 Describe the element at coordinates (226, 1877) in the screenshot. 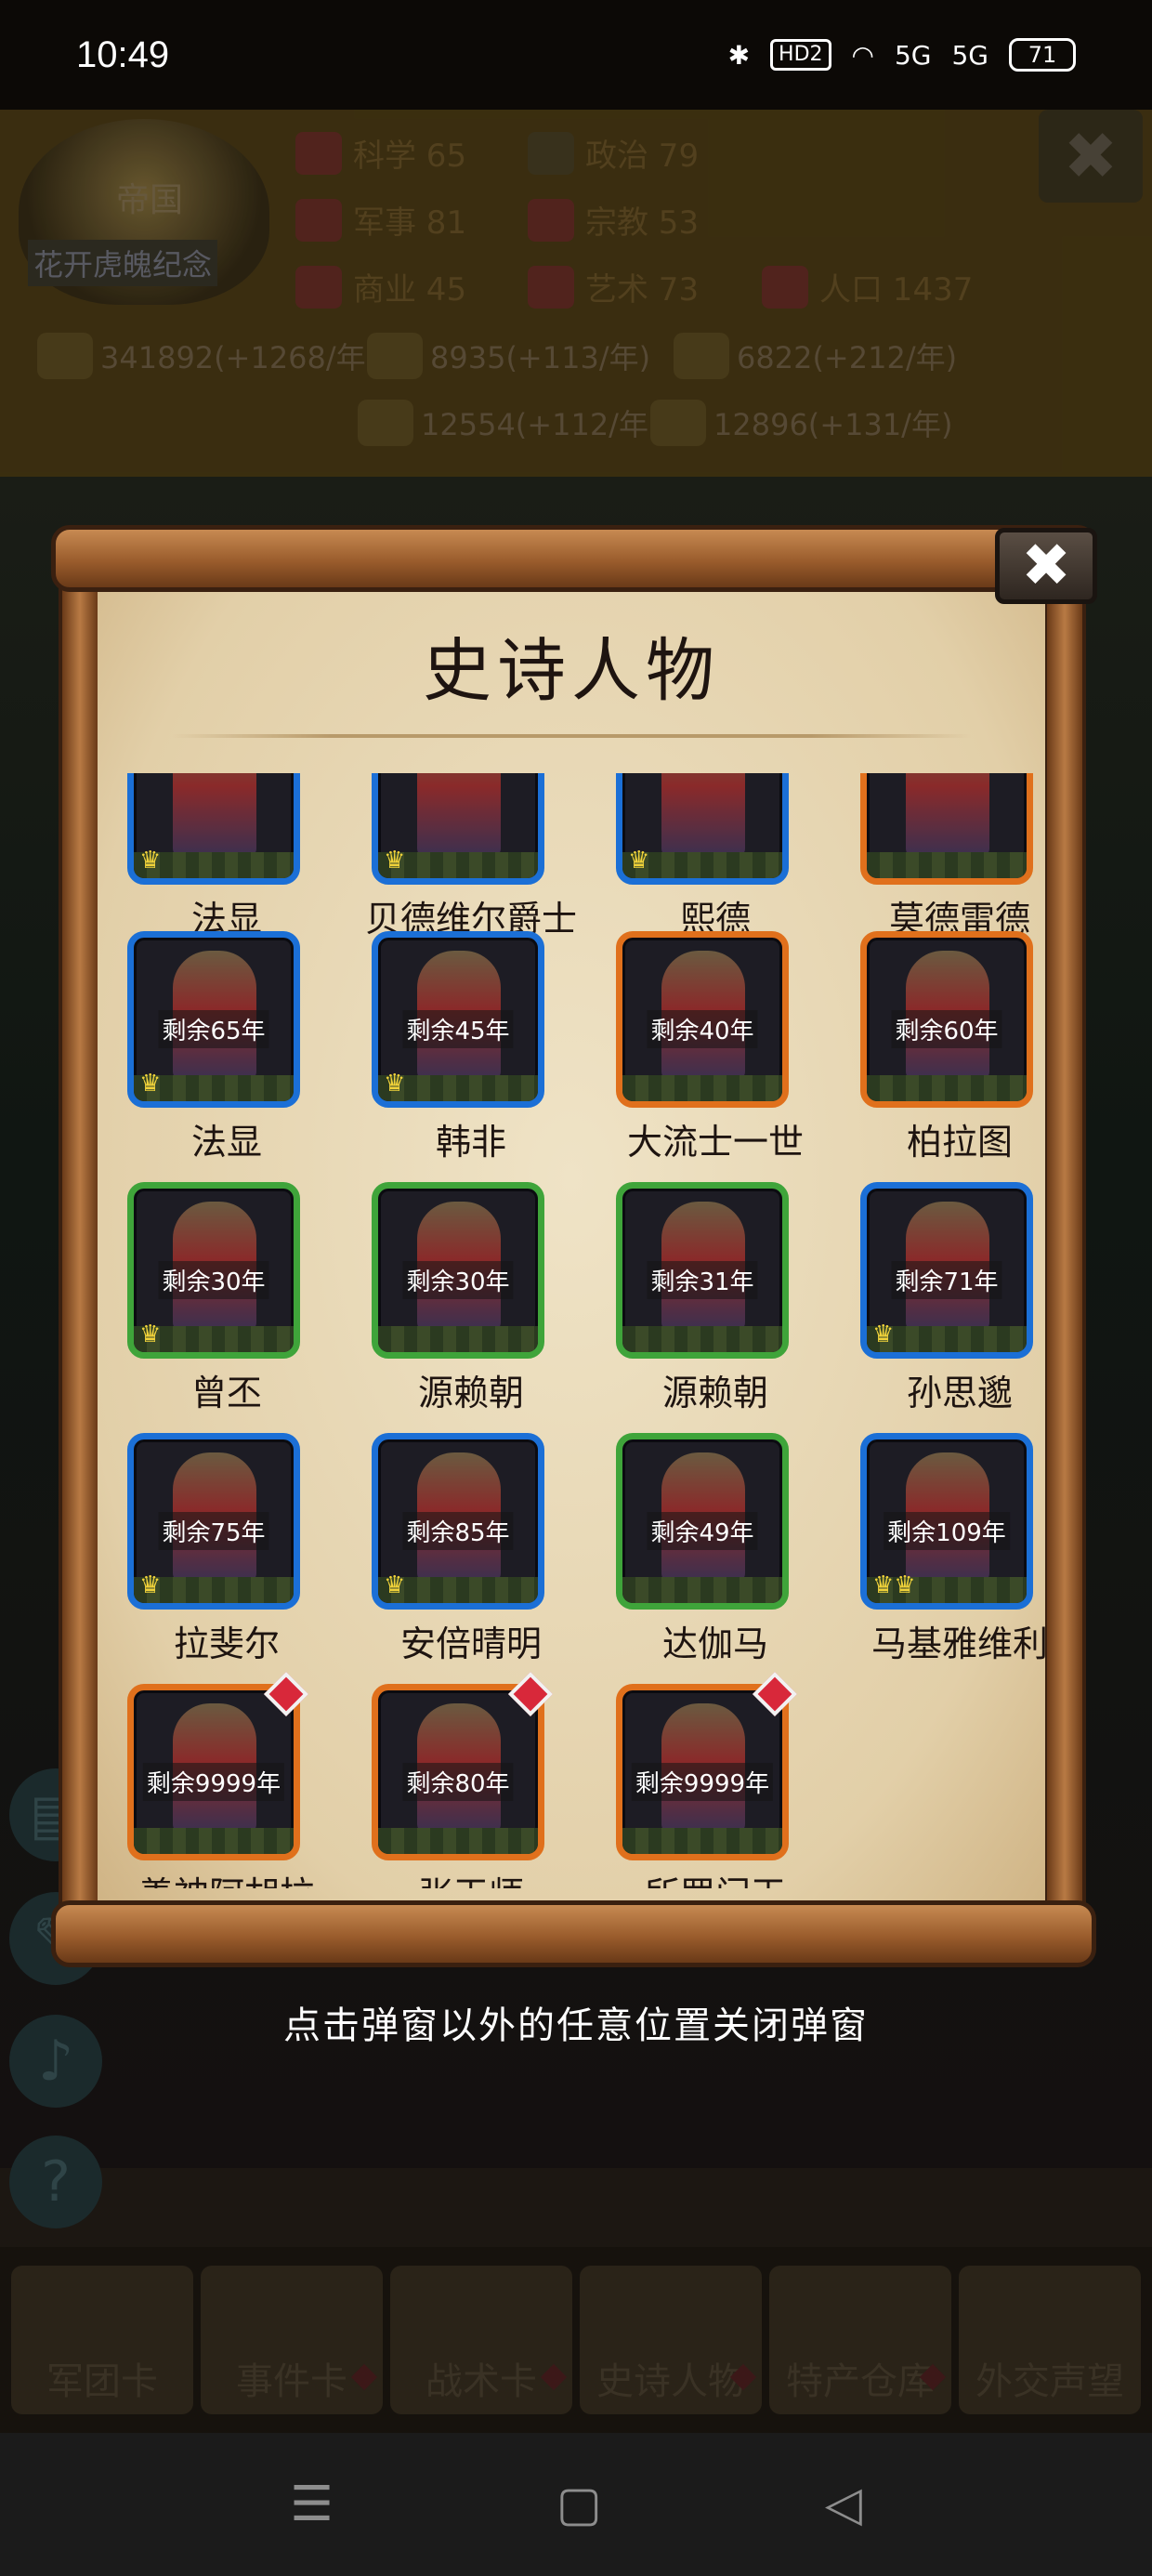

I see `figure-name: 善神阿胡拉` at that location.